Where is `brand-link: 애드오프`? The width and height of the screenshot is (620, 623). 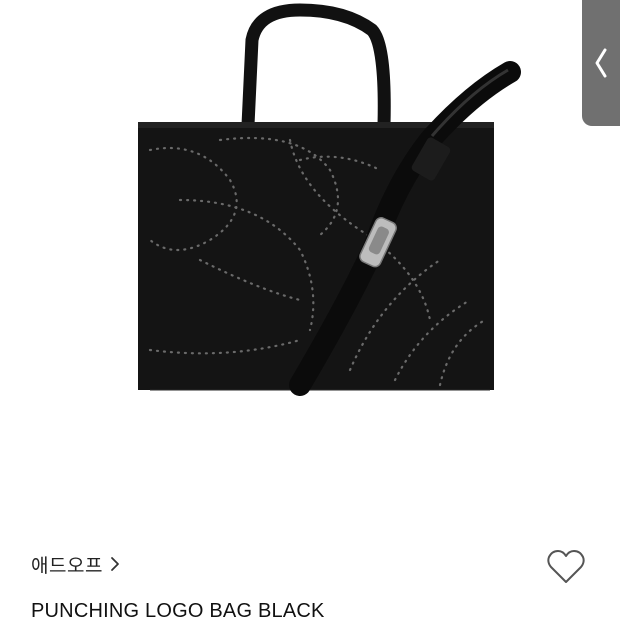 brand-link: 애드오프 is located at coordinates (76, 564).